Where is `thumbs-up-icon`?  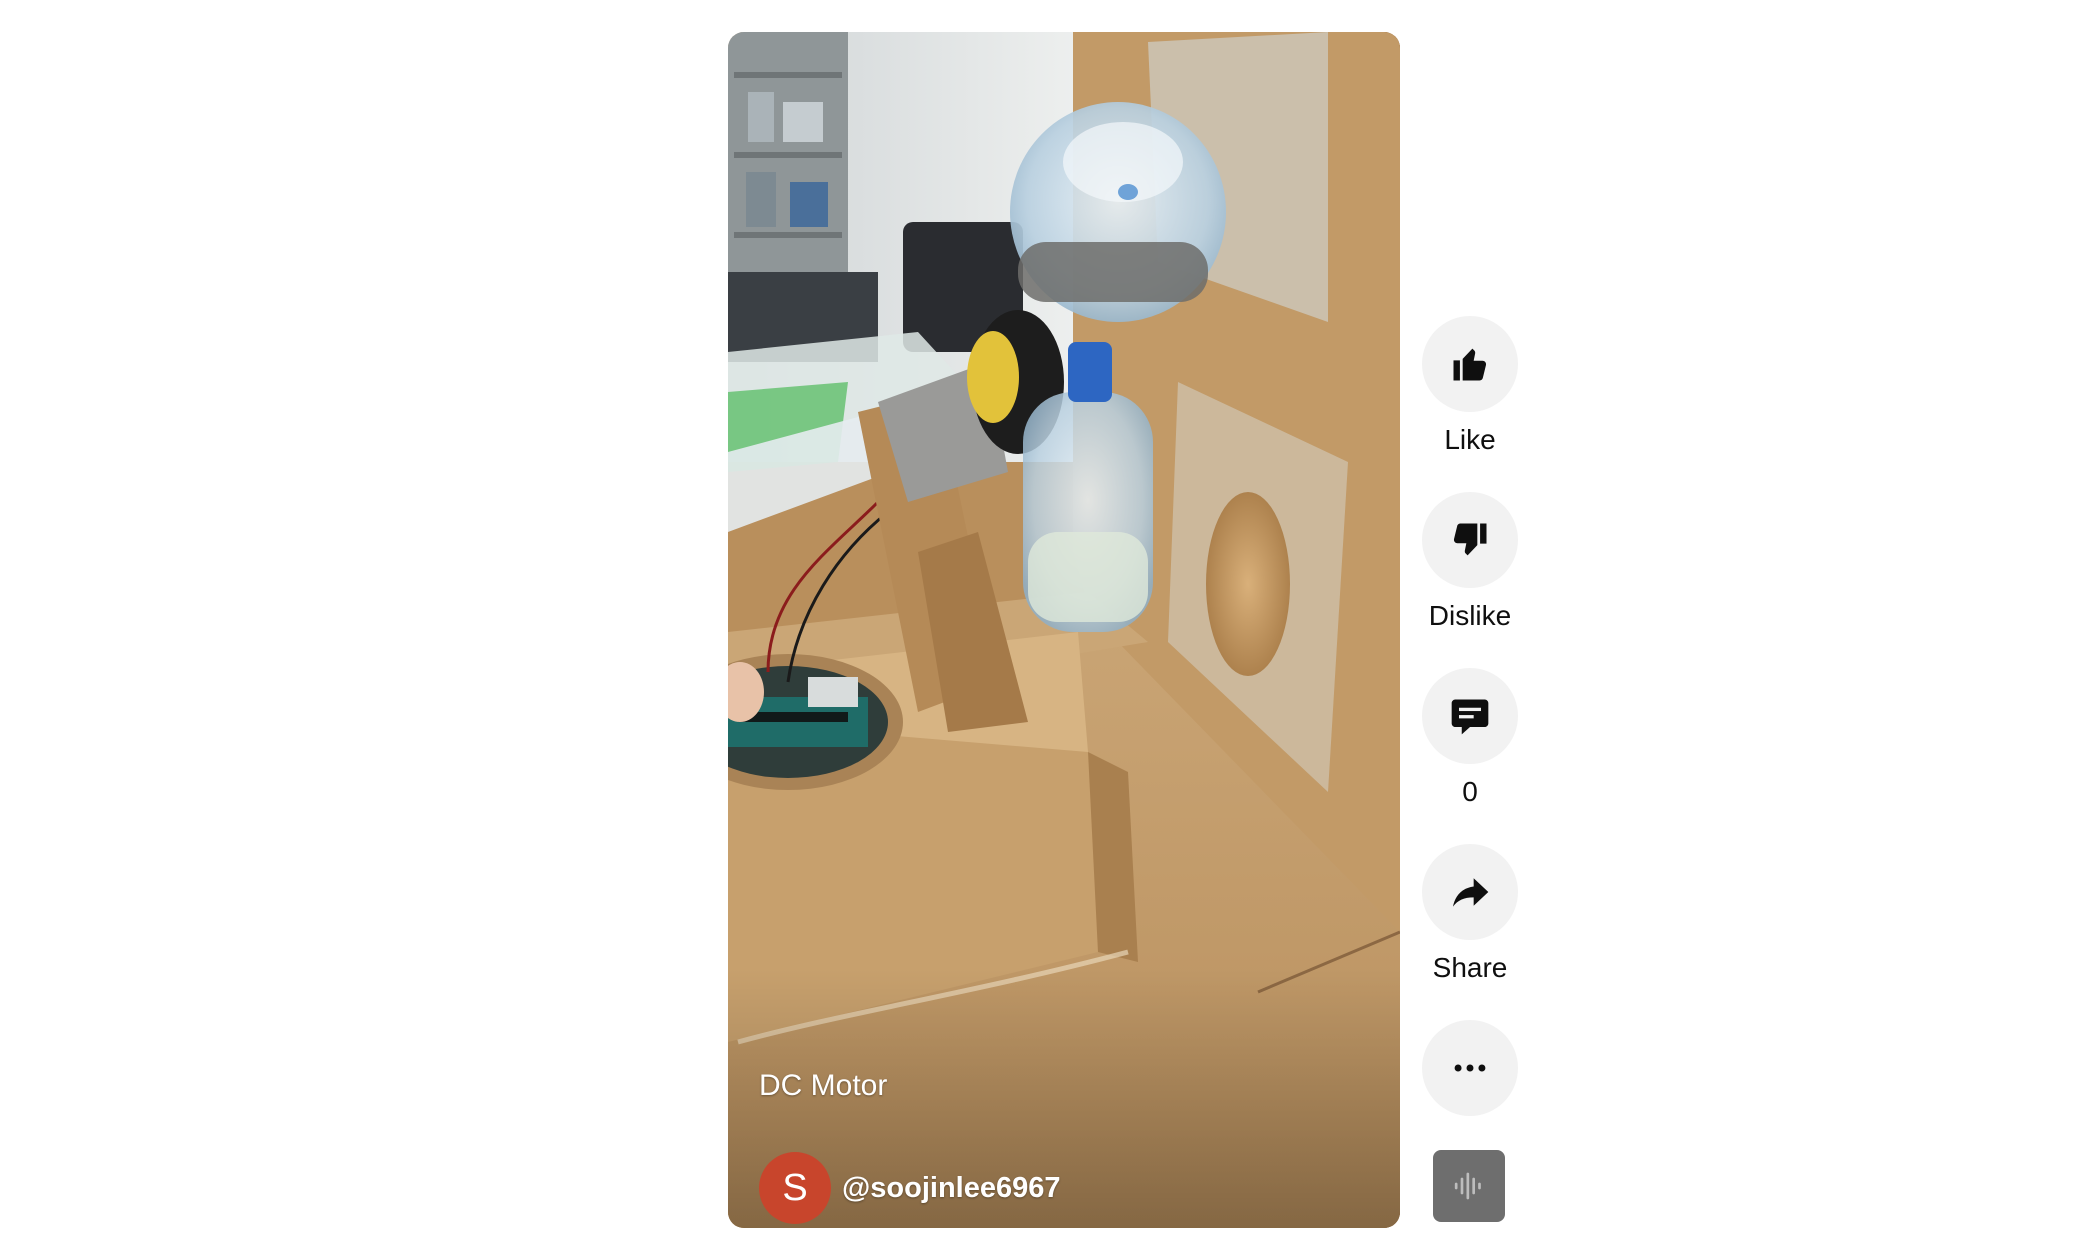 thumbs-up-icon is located at coordinates (1470, 364).